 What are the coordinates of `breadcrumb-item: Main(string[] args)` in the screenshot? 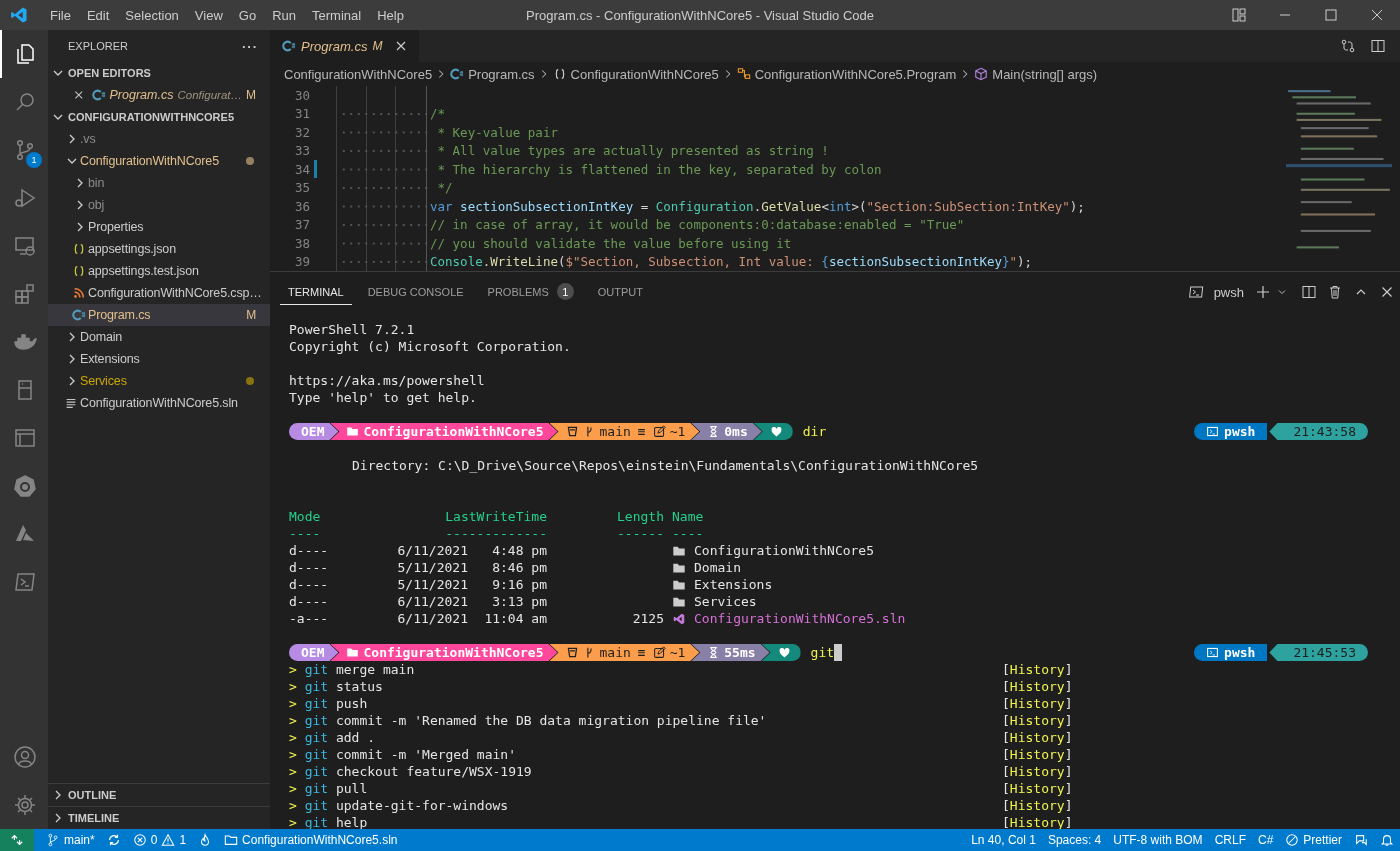 It's located at (1036, 74).